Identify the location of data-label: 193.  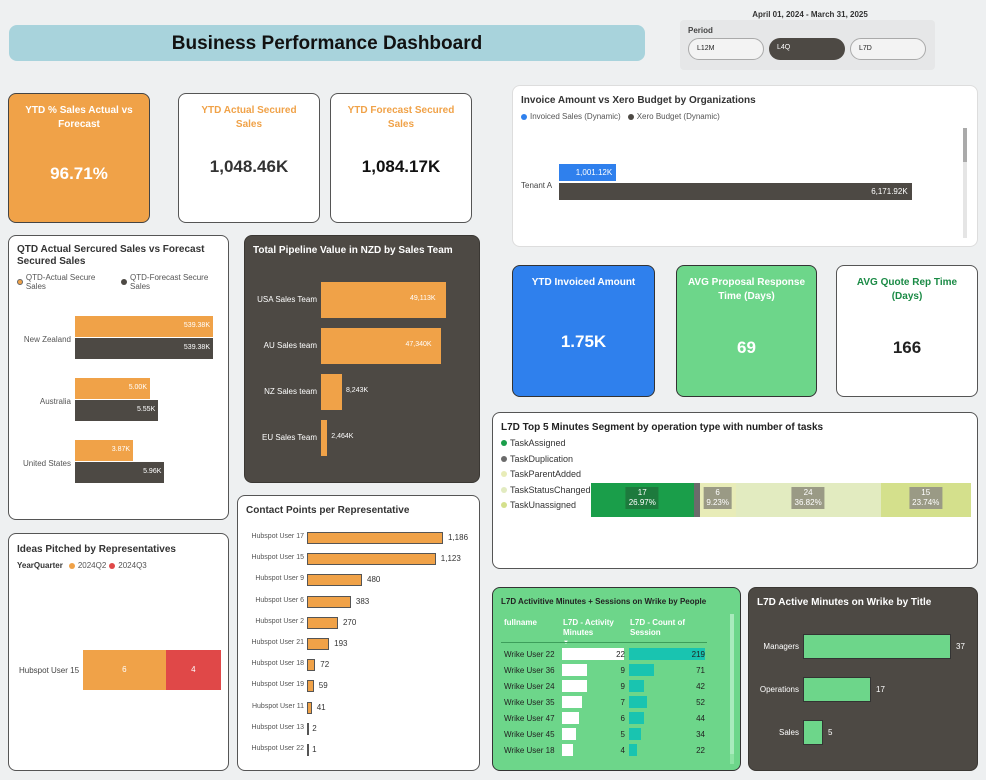
(341, 643).